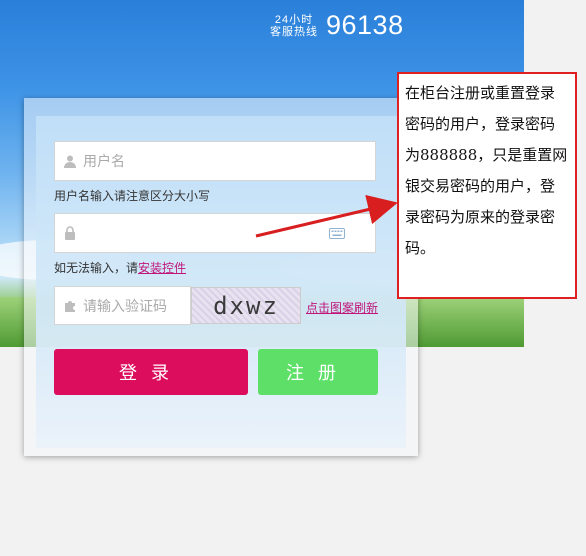 The image size is (586, 556). Describe the element at coordinates (120, 268) in the screenshot. I see `password-hint: 如无法输入，请安装控件` at that location.